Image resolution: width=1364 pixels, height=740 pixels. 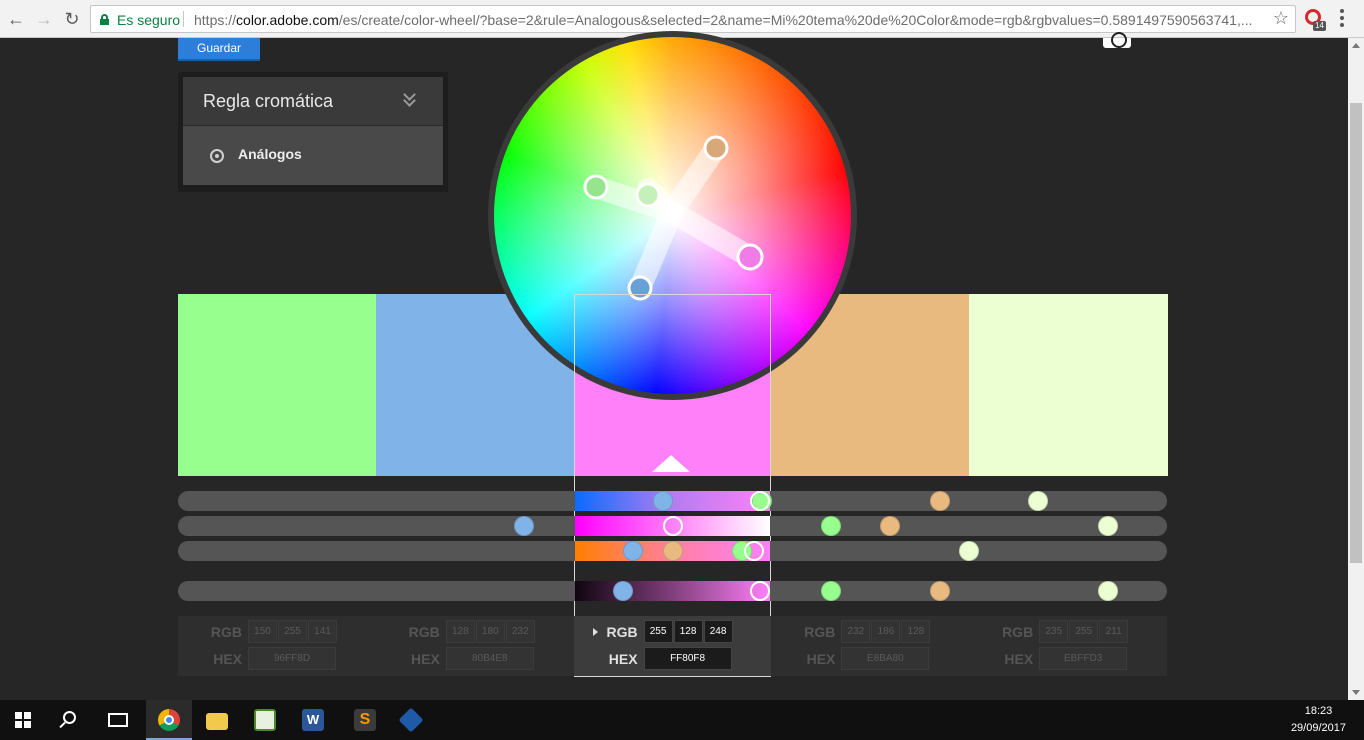 What do you see at coordinates (217, 156) in the screenshot?
I see `radio-icon` at bounding box center [217, 156].